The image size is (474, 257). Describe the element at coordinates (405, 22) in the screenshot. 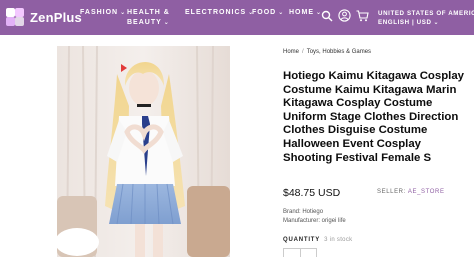

I see `language-currency-label: ENGLISH | USD` at that location.